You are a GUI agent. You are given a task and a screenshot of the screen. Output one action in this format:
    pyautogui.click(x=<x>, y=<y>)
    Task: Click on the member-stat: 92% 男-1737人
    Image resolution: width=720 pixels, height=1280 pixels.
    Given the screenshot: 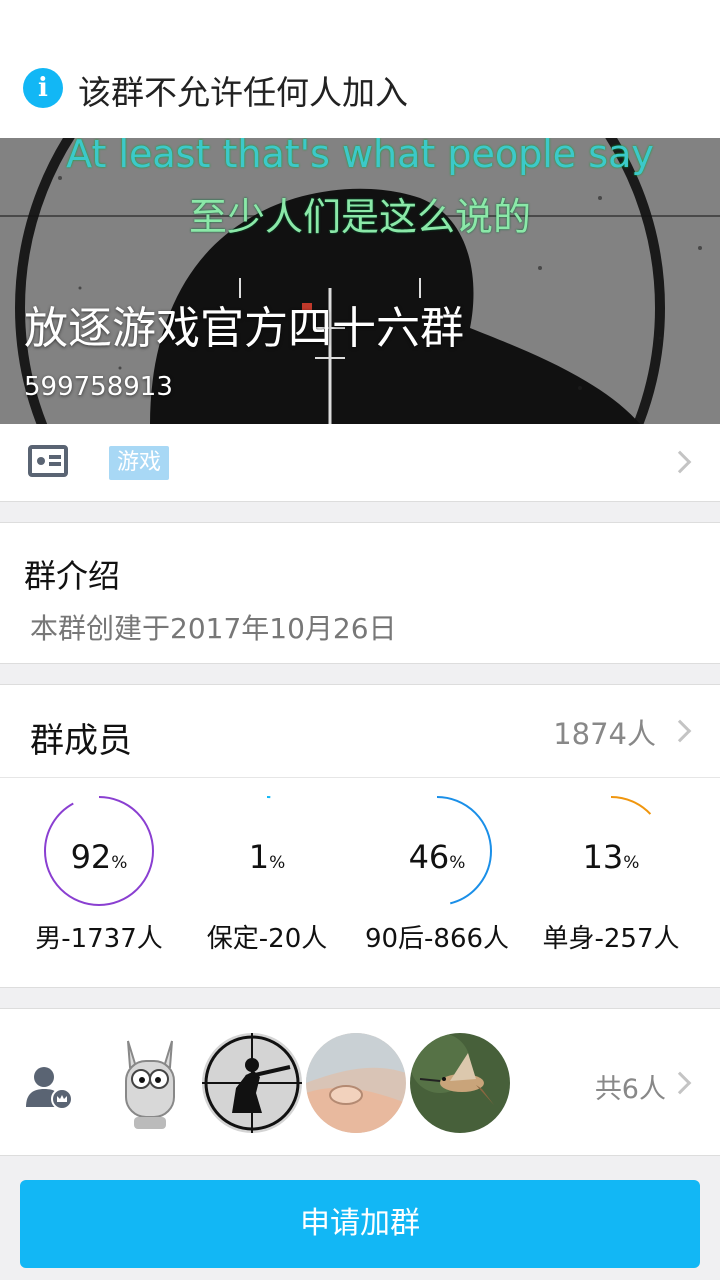 What is the action you would take?
    pyautogui.click(x=99, y=883)
    